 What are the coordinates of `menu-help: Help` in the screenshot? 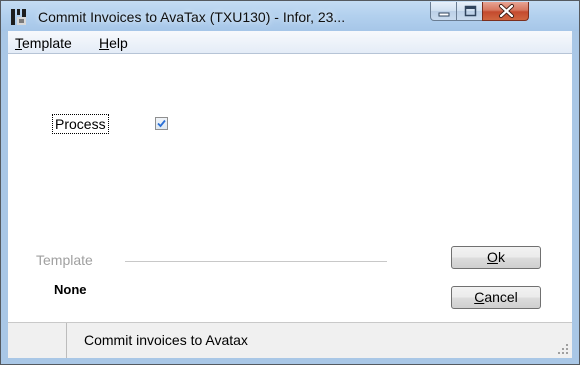 It's located at (113, 43).